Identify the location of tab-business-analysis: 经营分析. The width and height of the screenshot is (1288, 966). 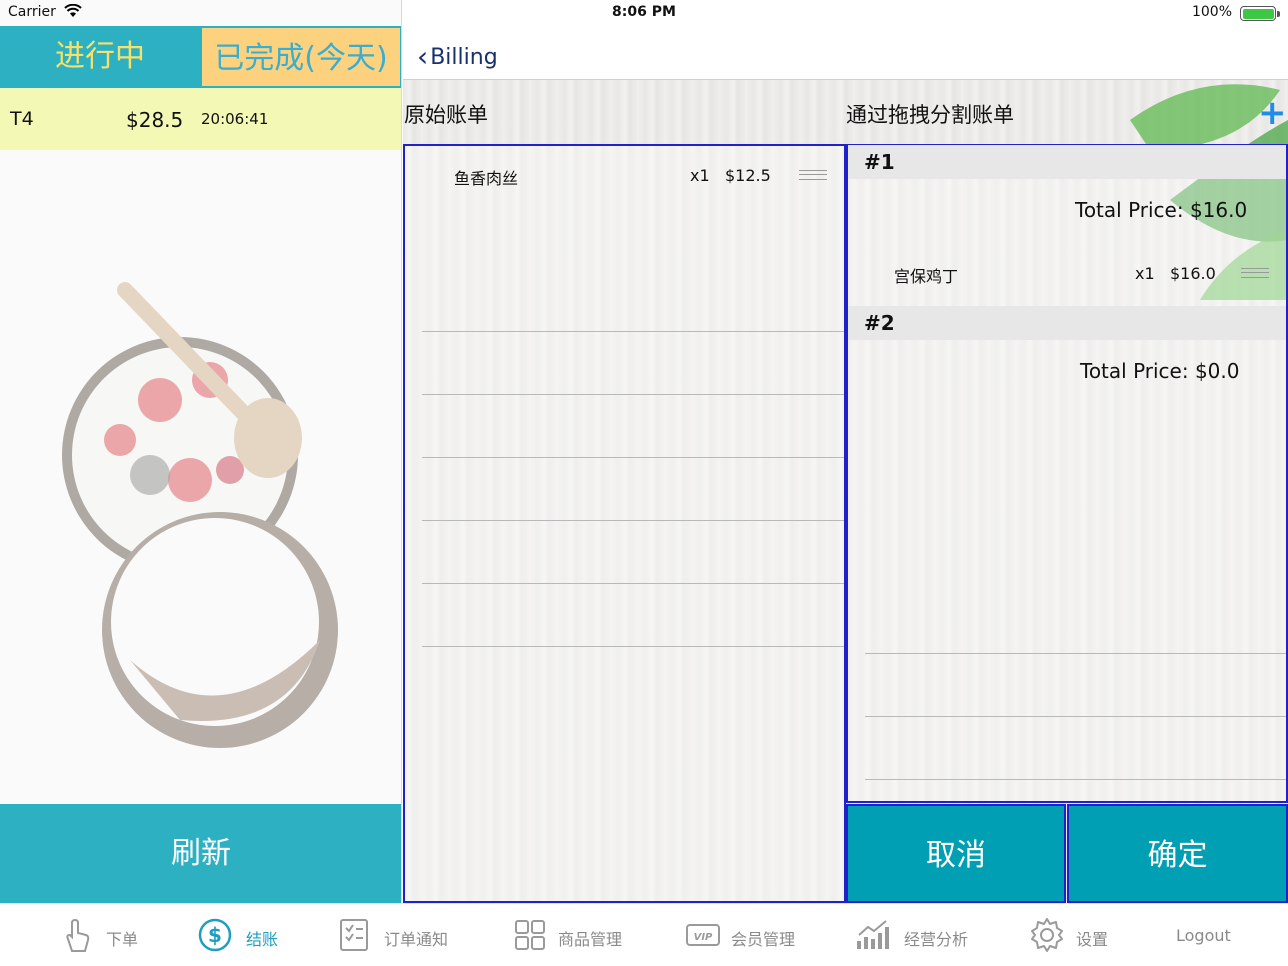
(916, 935).